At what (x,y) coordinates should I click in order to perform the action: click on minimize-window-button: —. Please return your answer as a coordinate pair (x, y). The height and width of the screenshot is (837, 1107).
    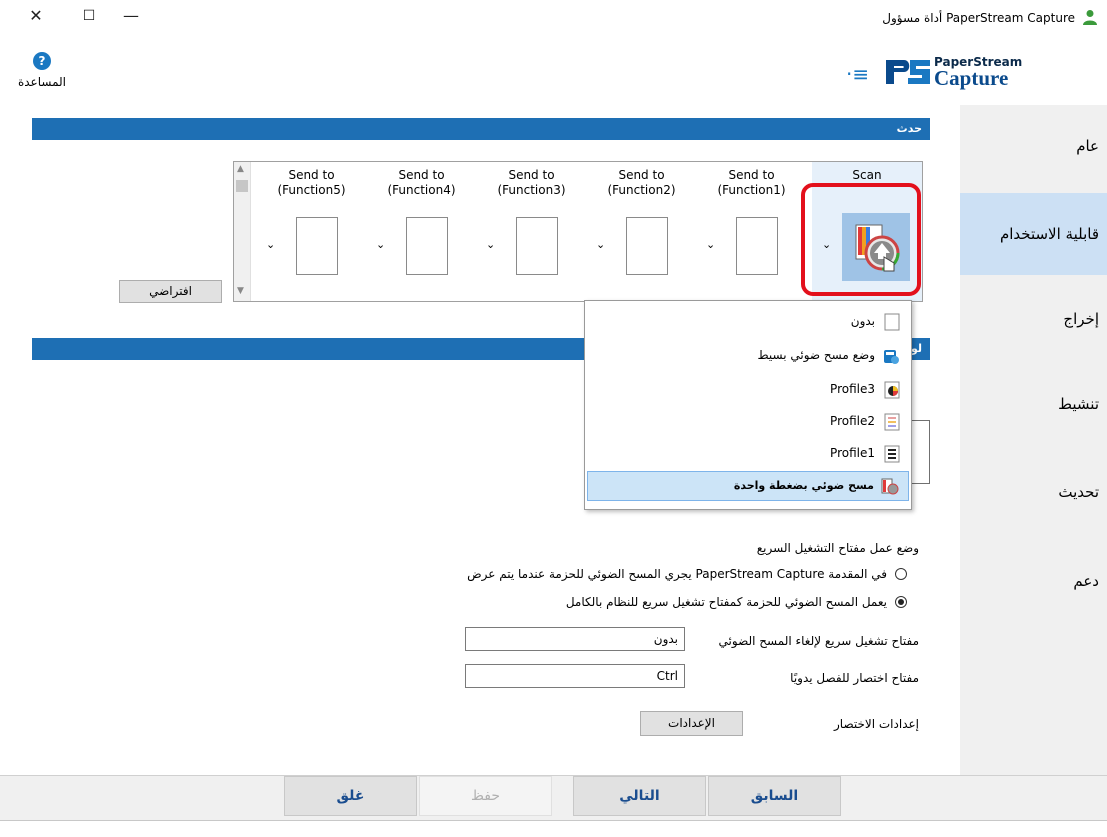
    Looking at the image, I should click on (131, 16).